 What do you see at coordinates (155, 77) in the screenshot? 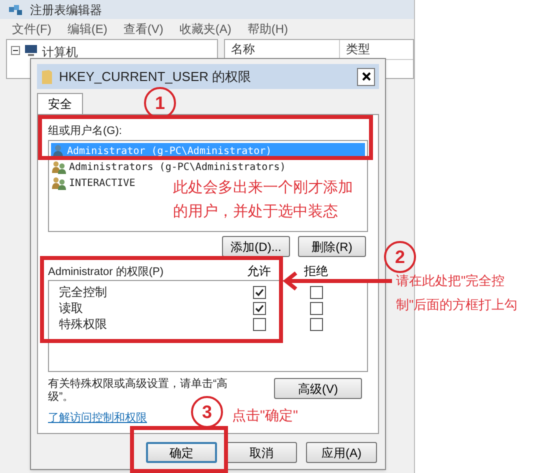
I see `dialog-title: HKEY_CURRENT_USER 的权限` at bounding box center [155, 77].